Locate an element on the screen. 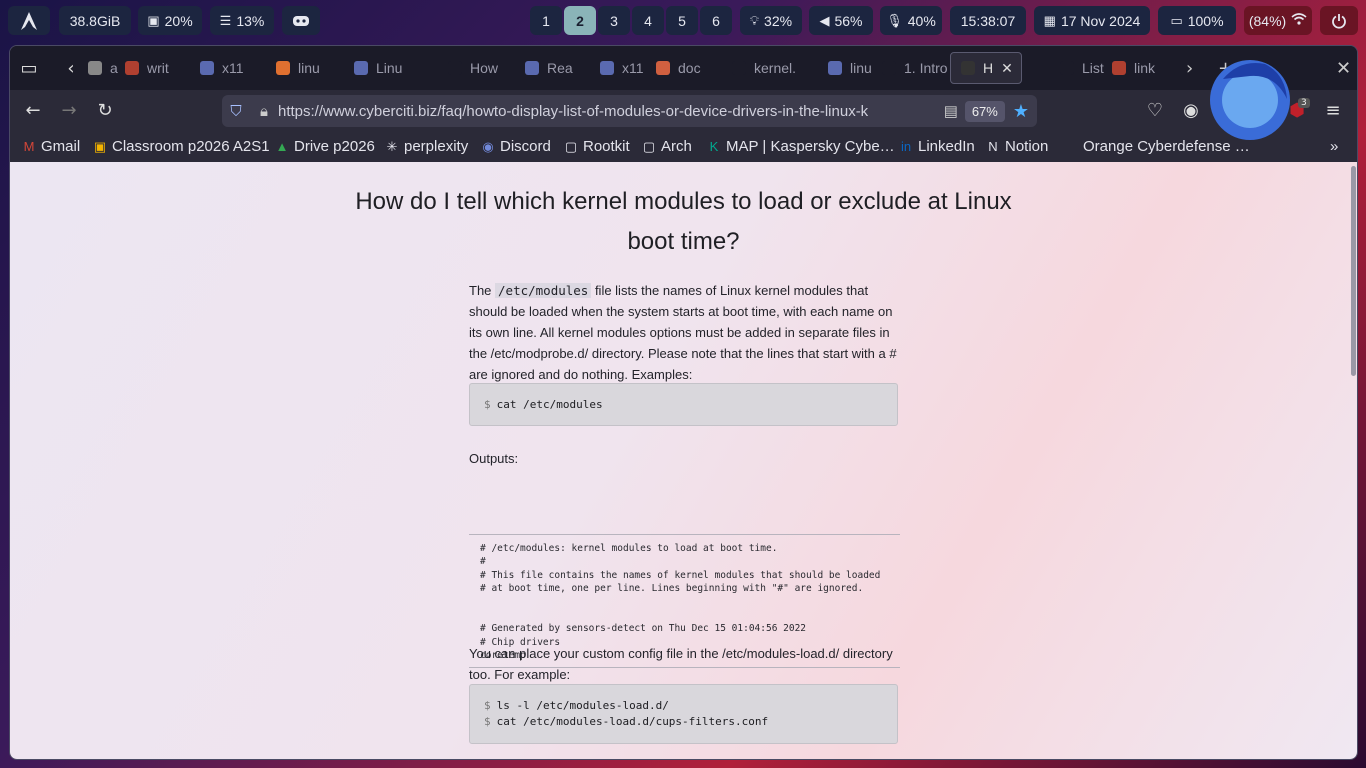 This screenshot has height=768, width=1366. close-tab-icon: ✕ is located at coordinates (1007, 68).